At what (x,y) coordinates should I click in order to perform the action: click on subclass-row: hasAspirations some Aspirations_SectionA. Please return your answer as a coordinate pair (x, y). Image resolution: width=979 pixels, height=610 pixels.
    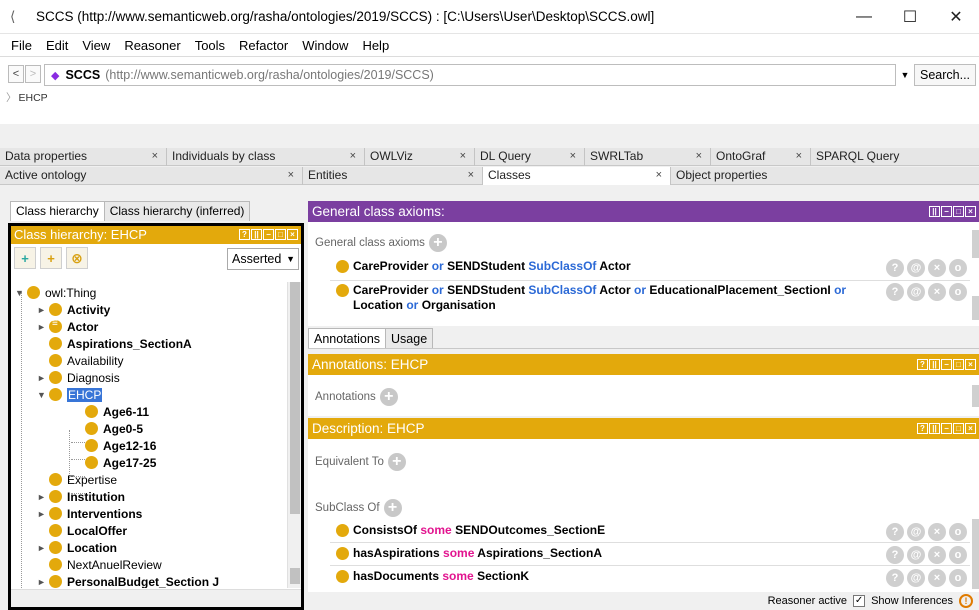
    Looking at the image, I should click on (469, 553).